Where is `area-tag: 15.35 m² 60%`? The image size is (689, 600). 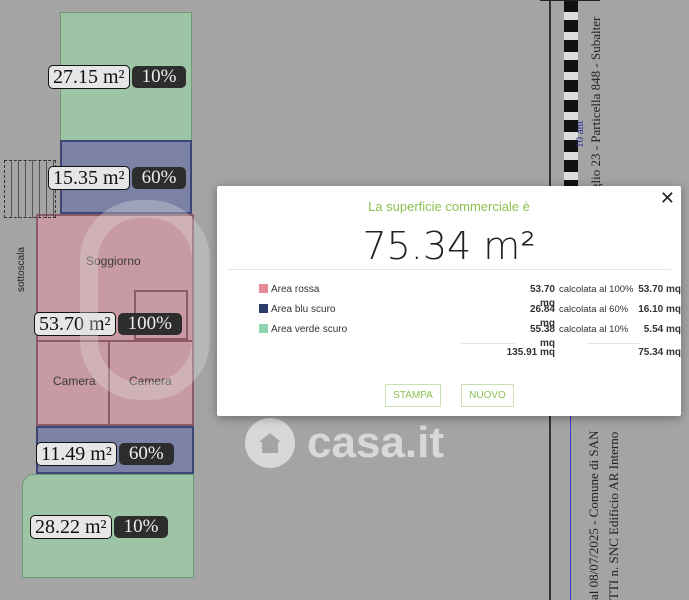 area-tag: 15.35 m² 60% is located at coordinates (117, 178).